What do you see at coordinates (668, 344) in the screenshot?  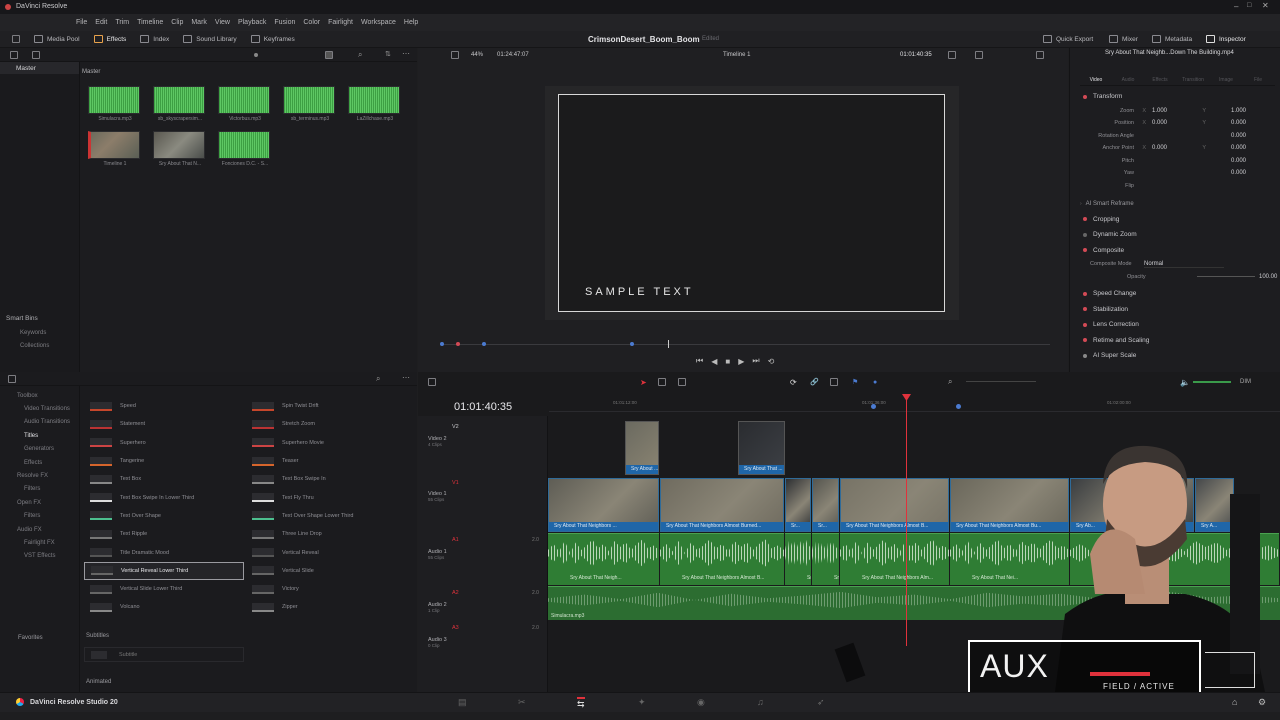 I see `scrubber-playhead` at bounding box center [668, 344].